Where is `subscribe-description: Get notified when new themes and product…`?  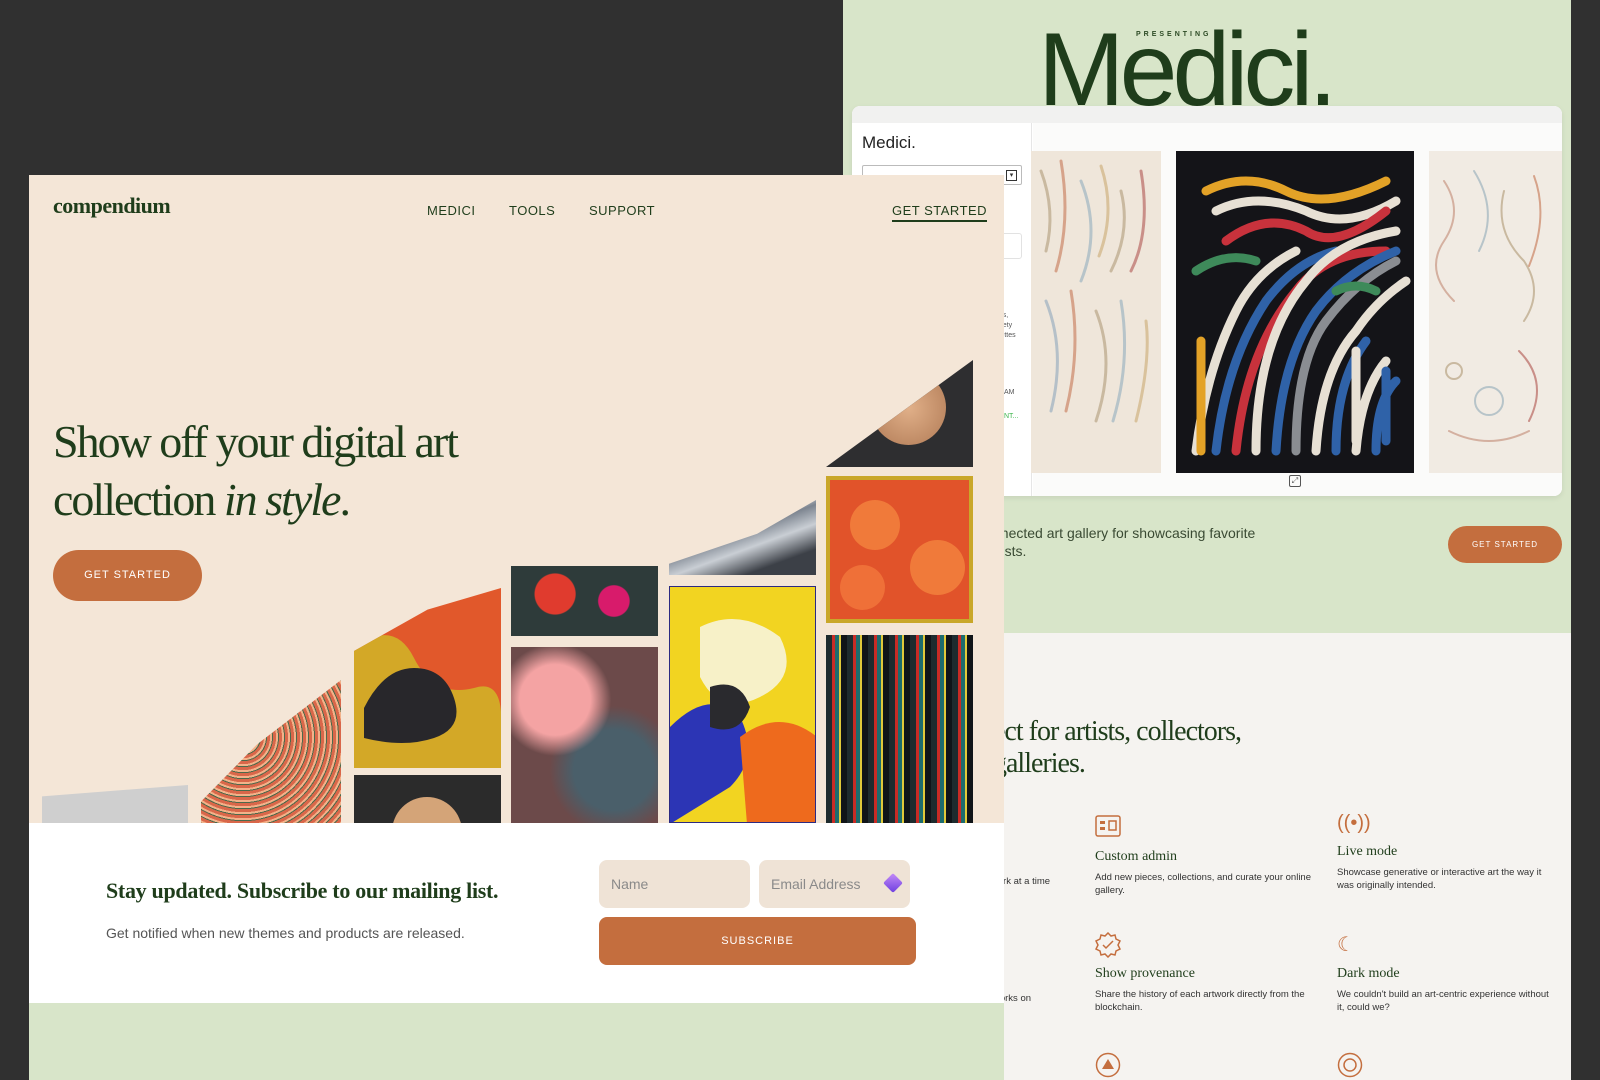
subscribe-description: Get notified when new themes and product… is located at coordinates (285, 933).